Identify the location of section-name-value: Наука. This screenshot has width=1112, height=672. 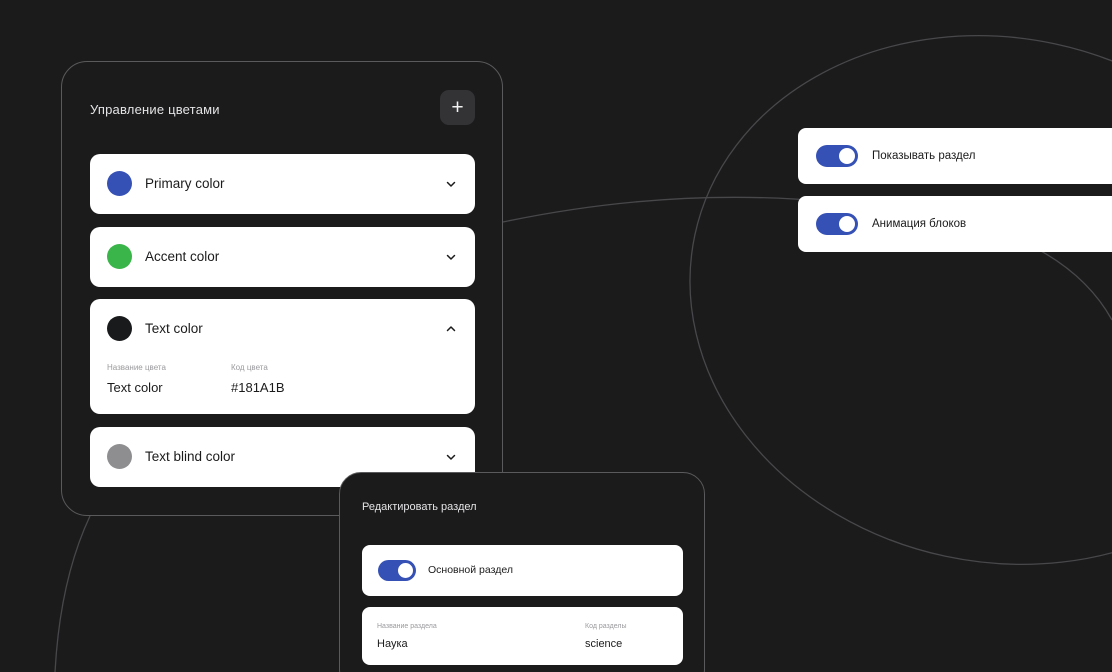
(392, 644).